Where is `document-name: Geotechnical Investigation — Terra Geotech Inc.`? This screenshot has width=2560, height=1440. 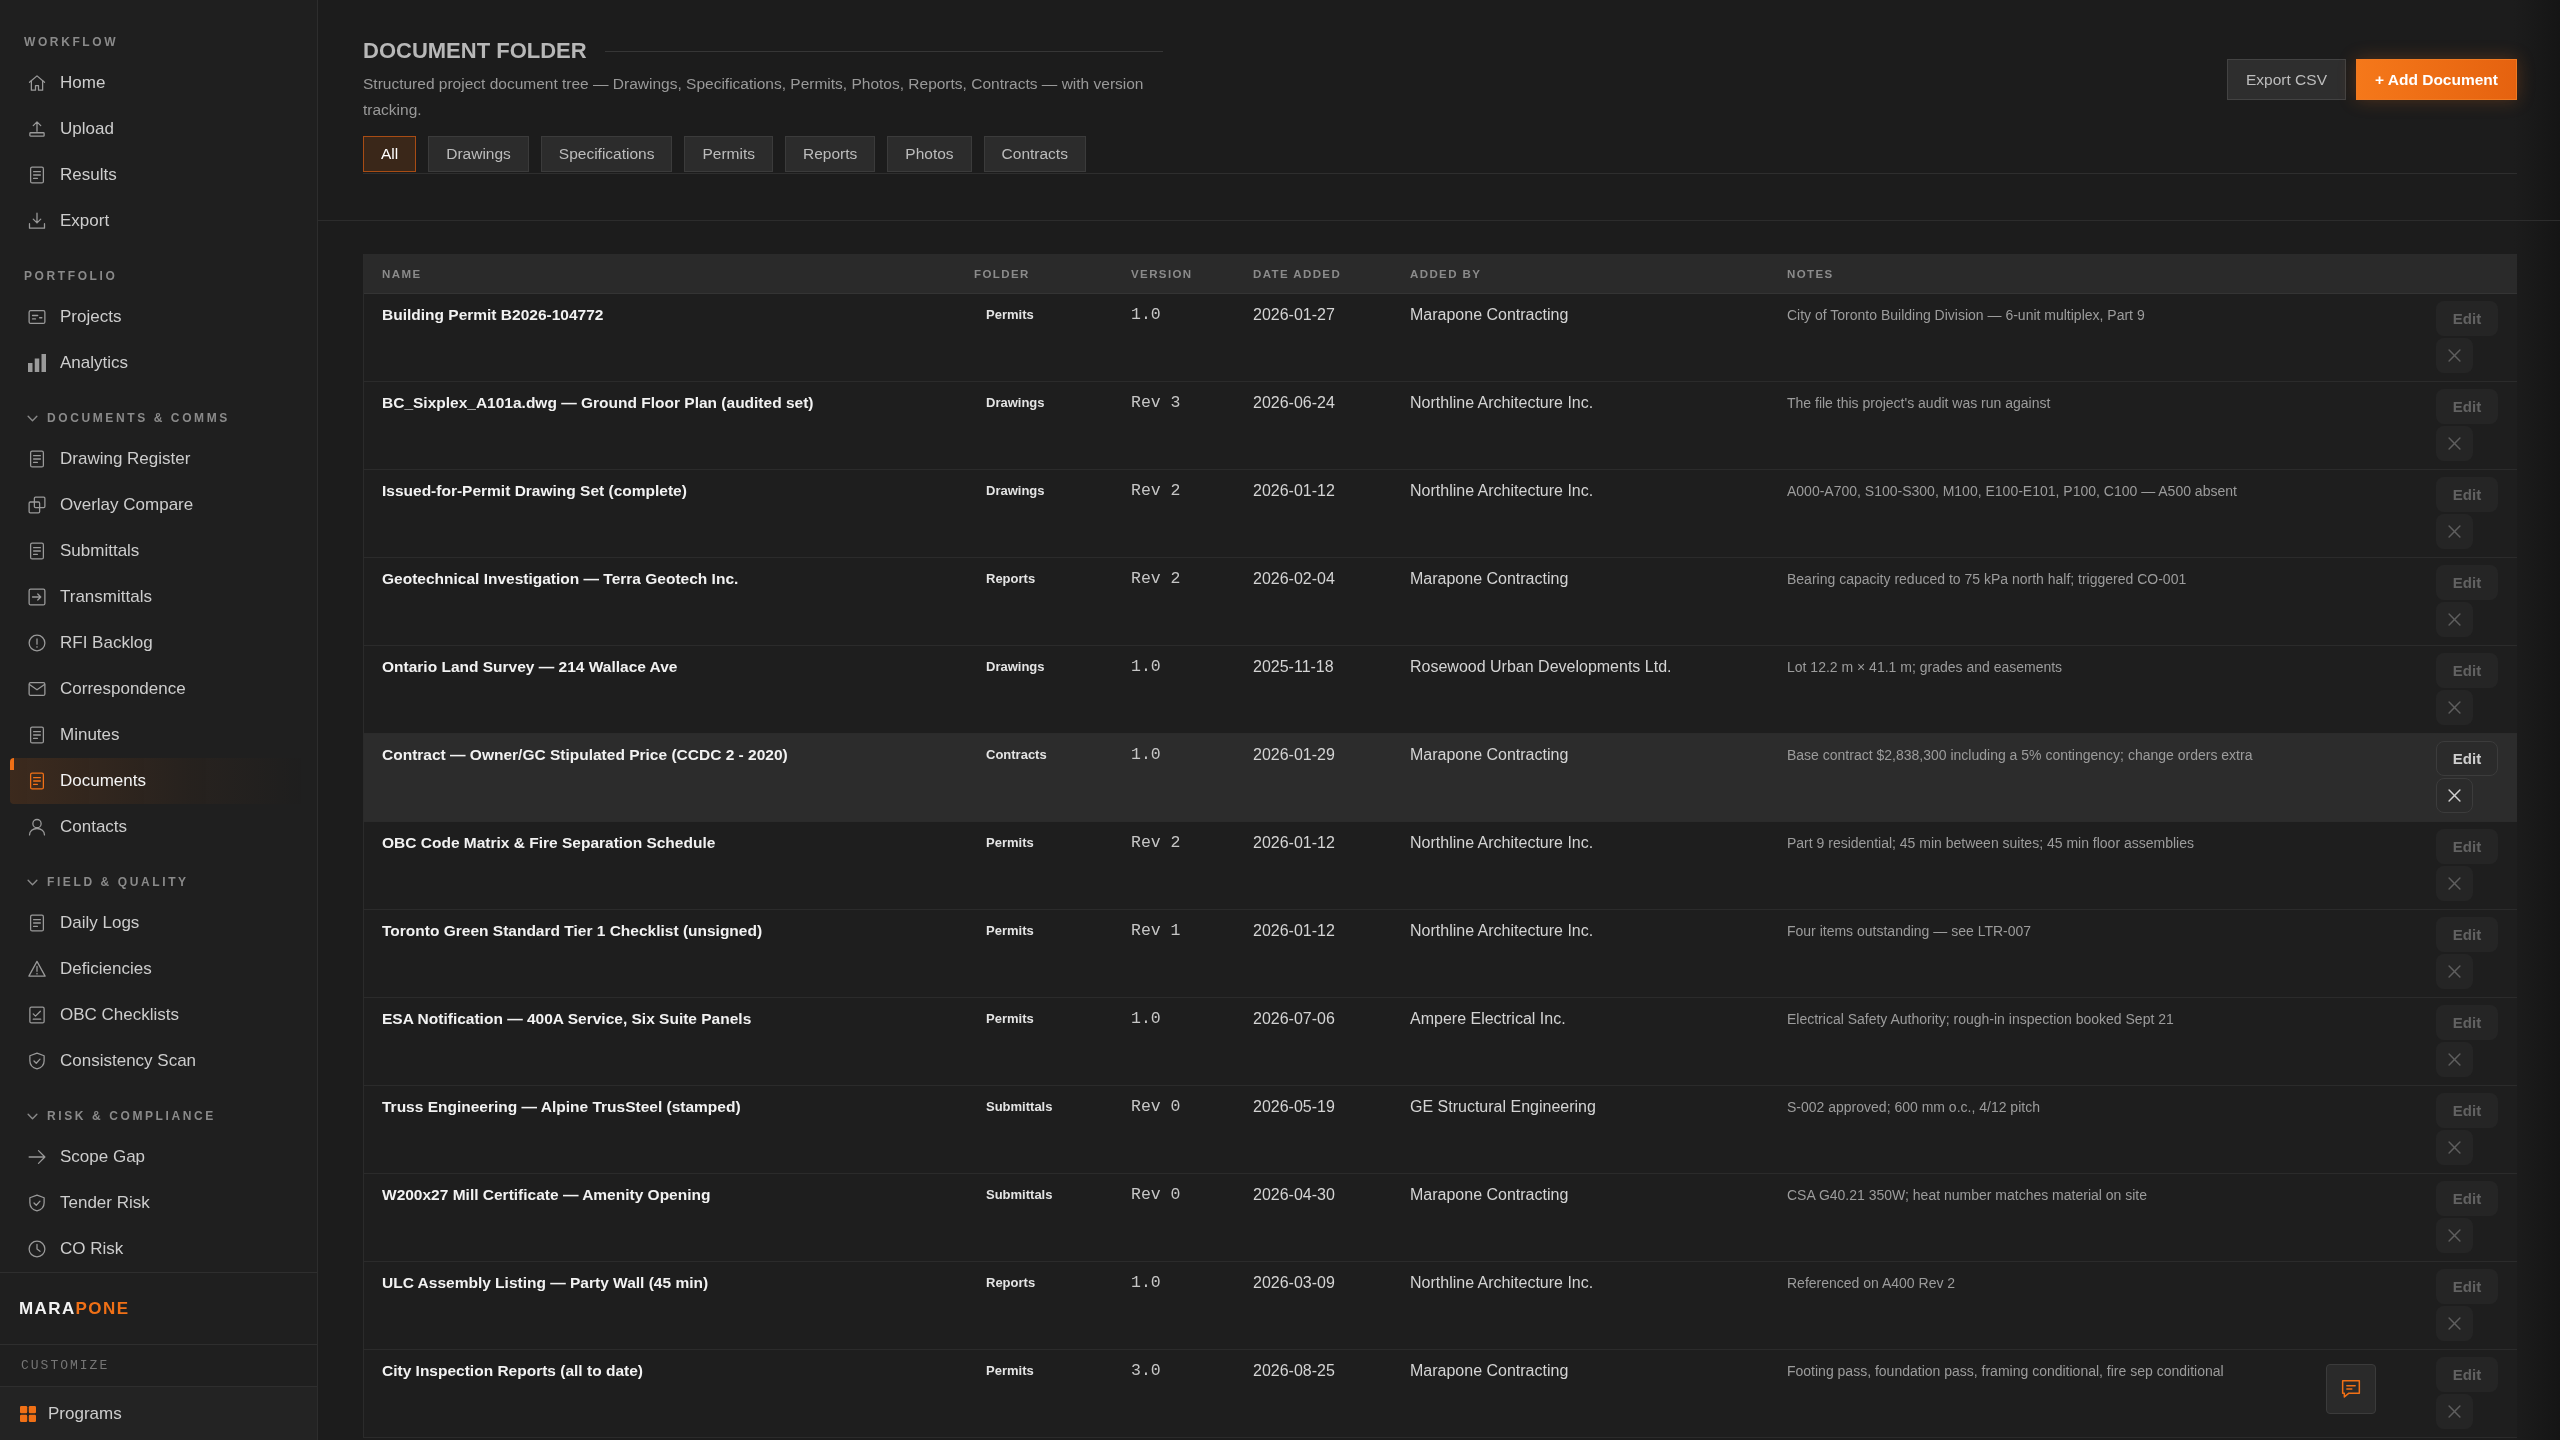
document-name: Geotechnical Investigation — Terra Geotech Inc. is located at coordinates (560, 579).